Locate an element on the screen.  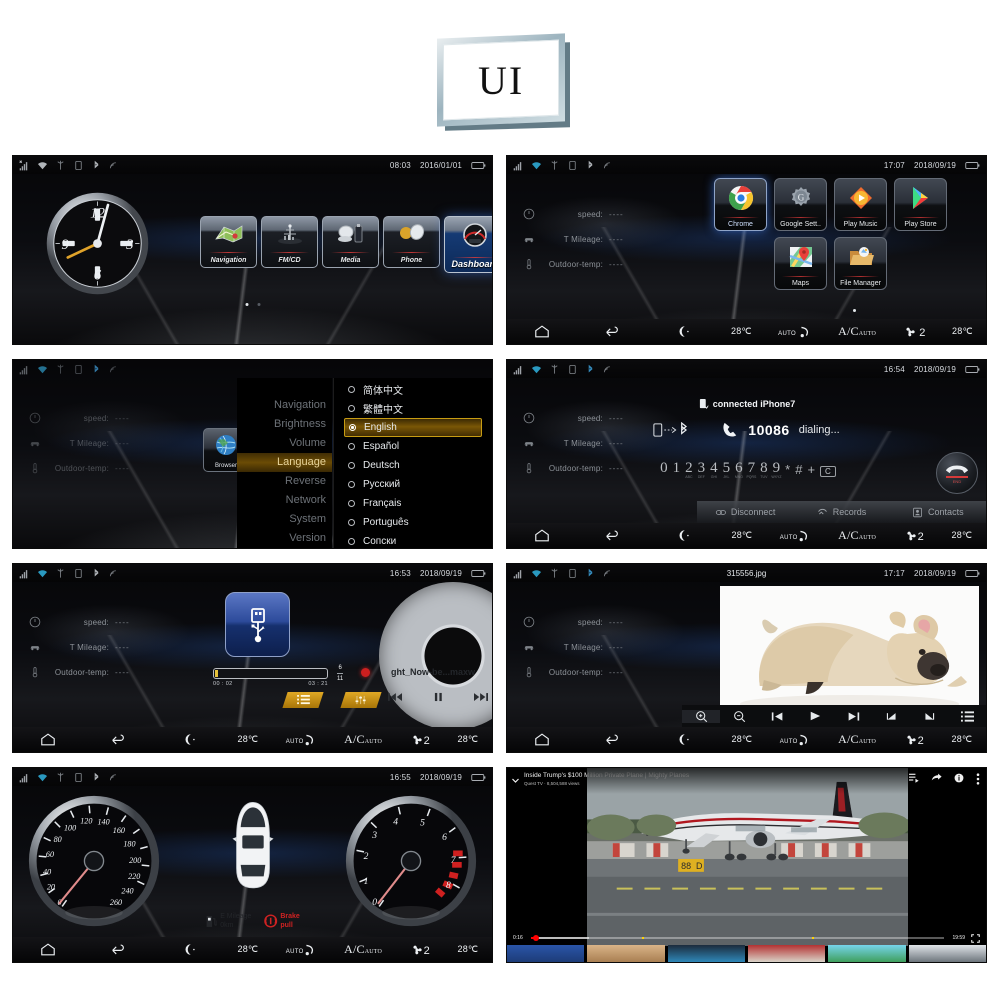
image-list-button is located at coordinates (967, 716).